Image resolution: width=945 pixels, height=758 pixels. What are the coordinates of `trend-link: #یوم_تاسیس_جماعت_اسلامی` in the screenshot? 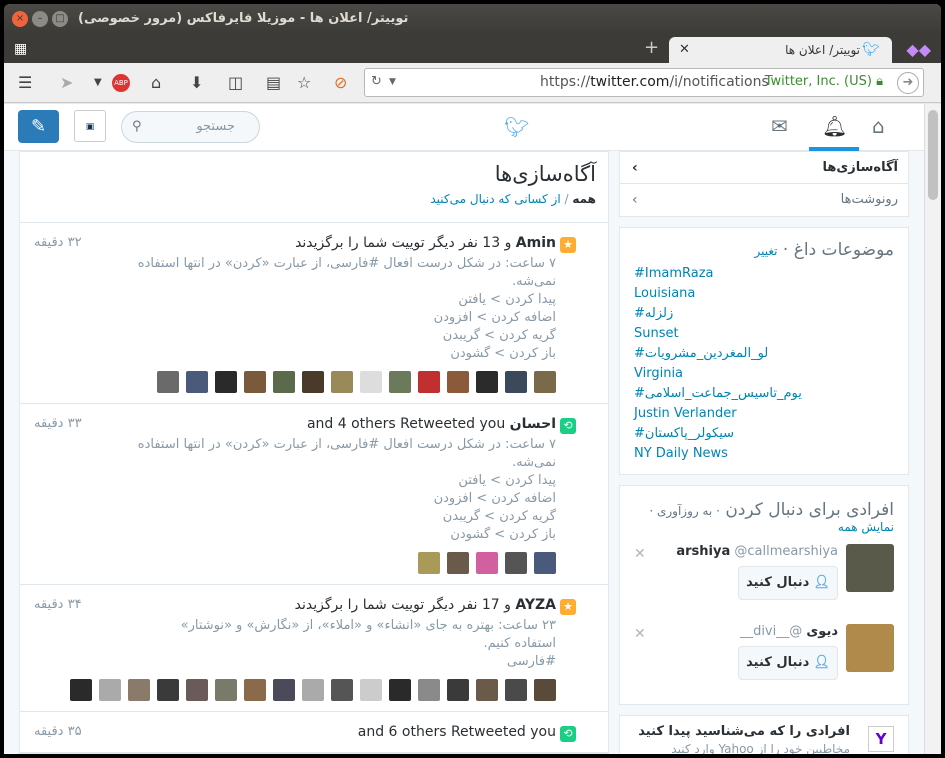 It's located at (764, 394).